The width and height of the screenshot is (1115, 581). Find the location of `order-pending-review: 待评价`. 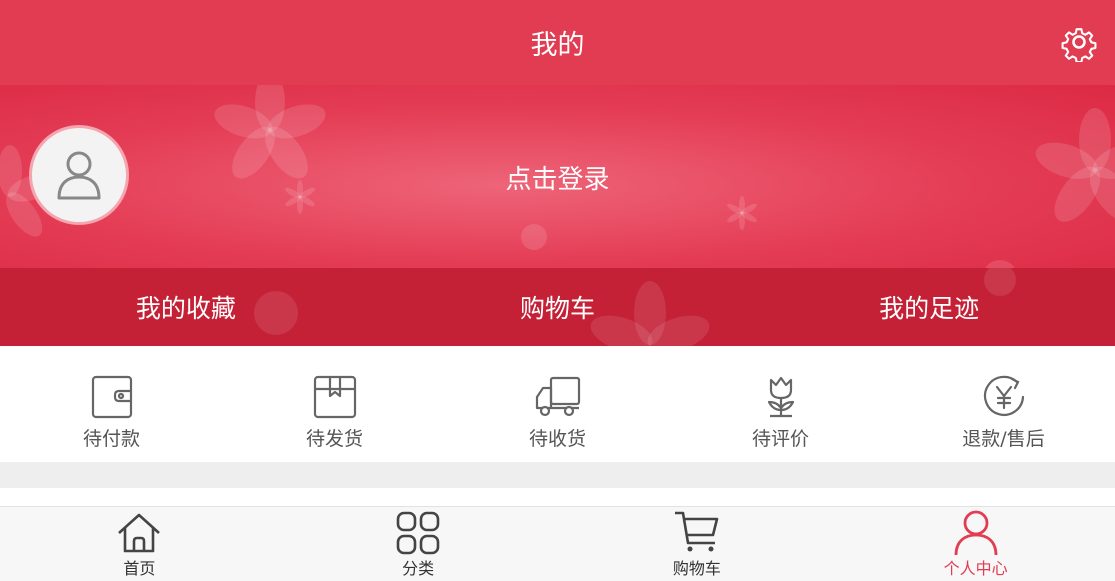

order-pending-review: 待评价 is located at coordinates (780, 404).